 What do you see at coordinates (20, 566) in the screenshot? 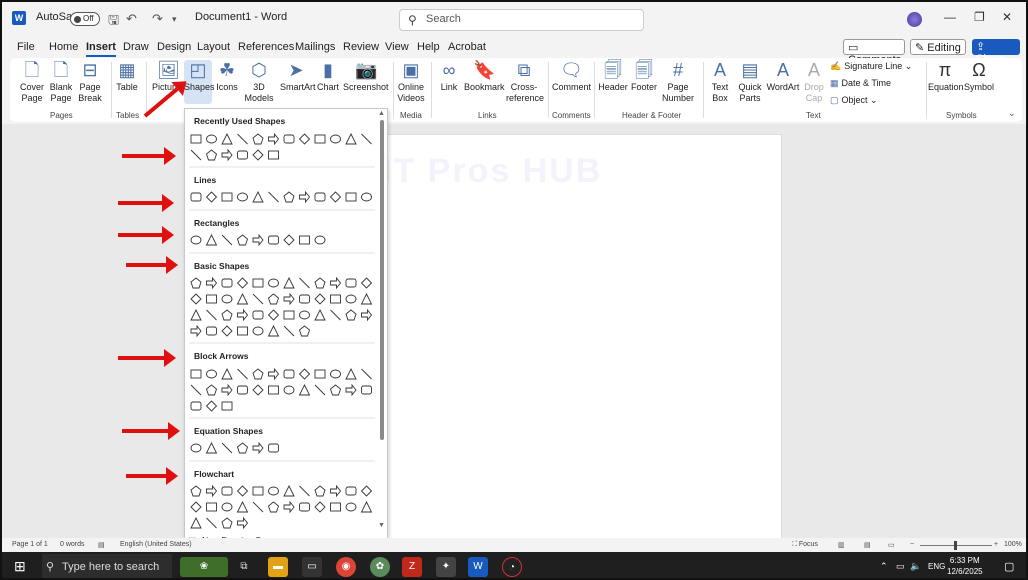
I see `windows-start-icon: ⊞` at bounding box center [20, 566].